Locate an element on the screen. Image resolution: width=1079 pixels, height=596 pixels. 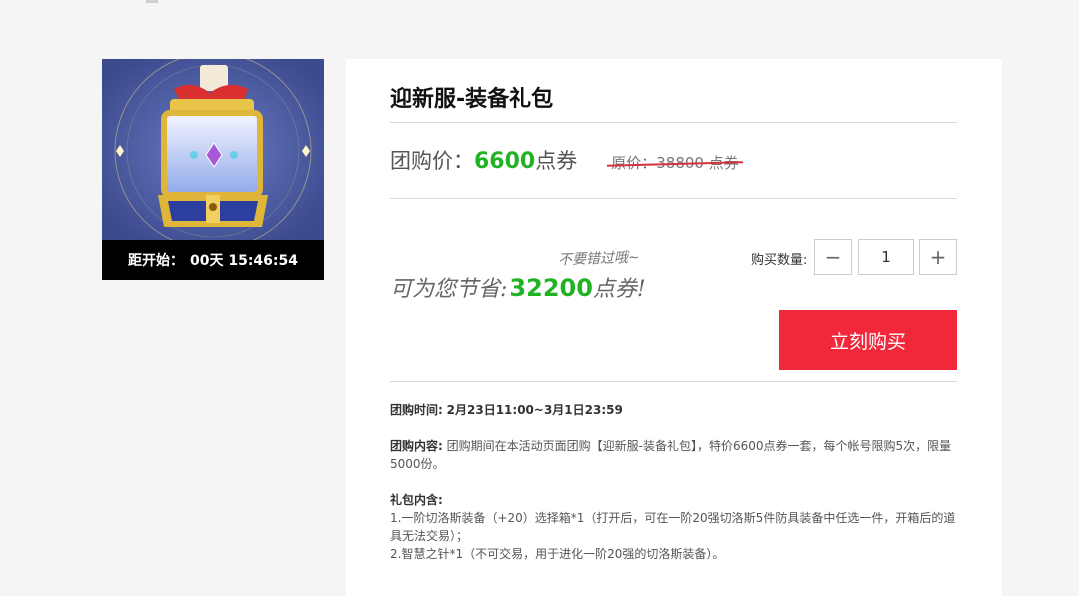
price-row: 团购价： 6600 点券 原价：38800 点券 is located at coordinates (566, 160).